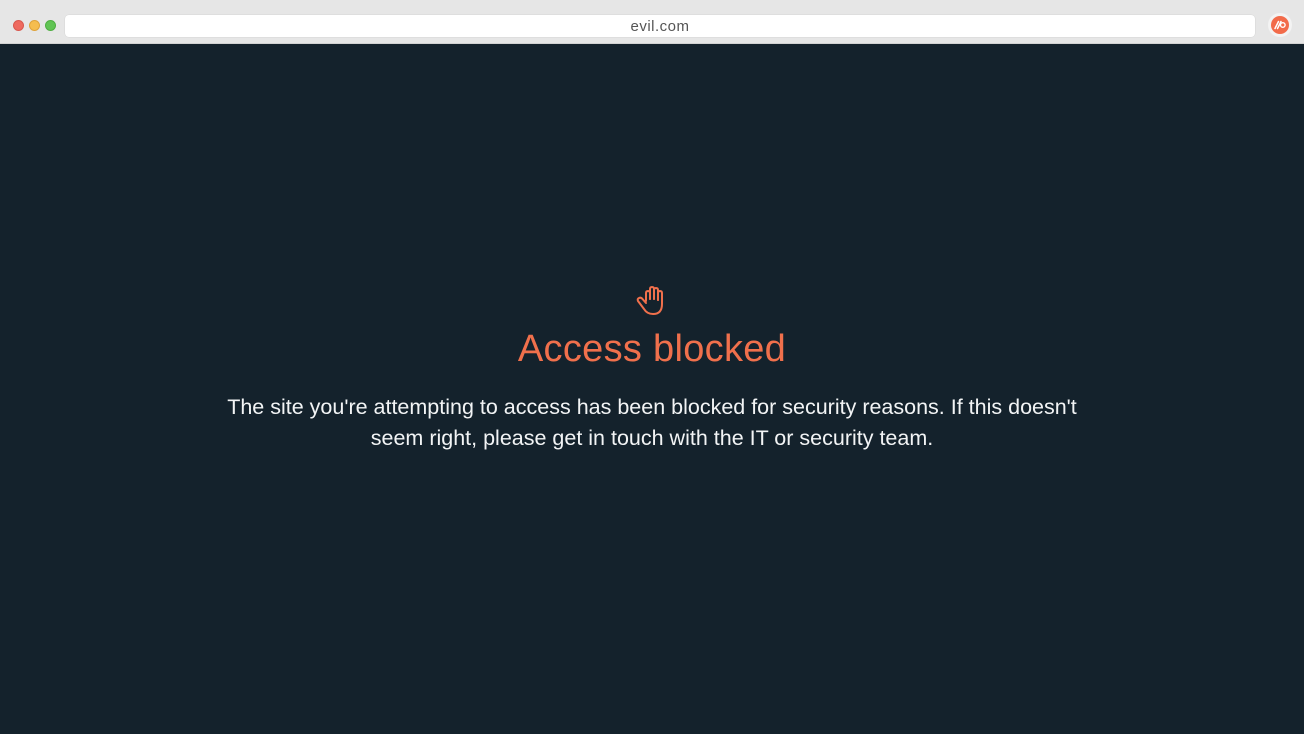  I want to click on url-text: evil.com, so click(660, 26).